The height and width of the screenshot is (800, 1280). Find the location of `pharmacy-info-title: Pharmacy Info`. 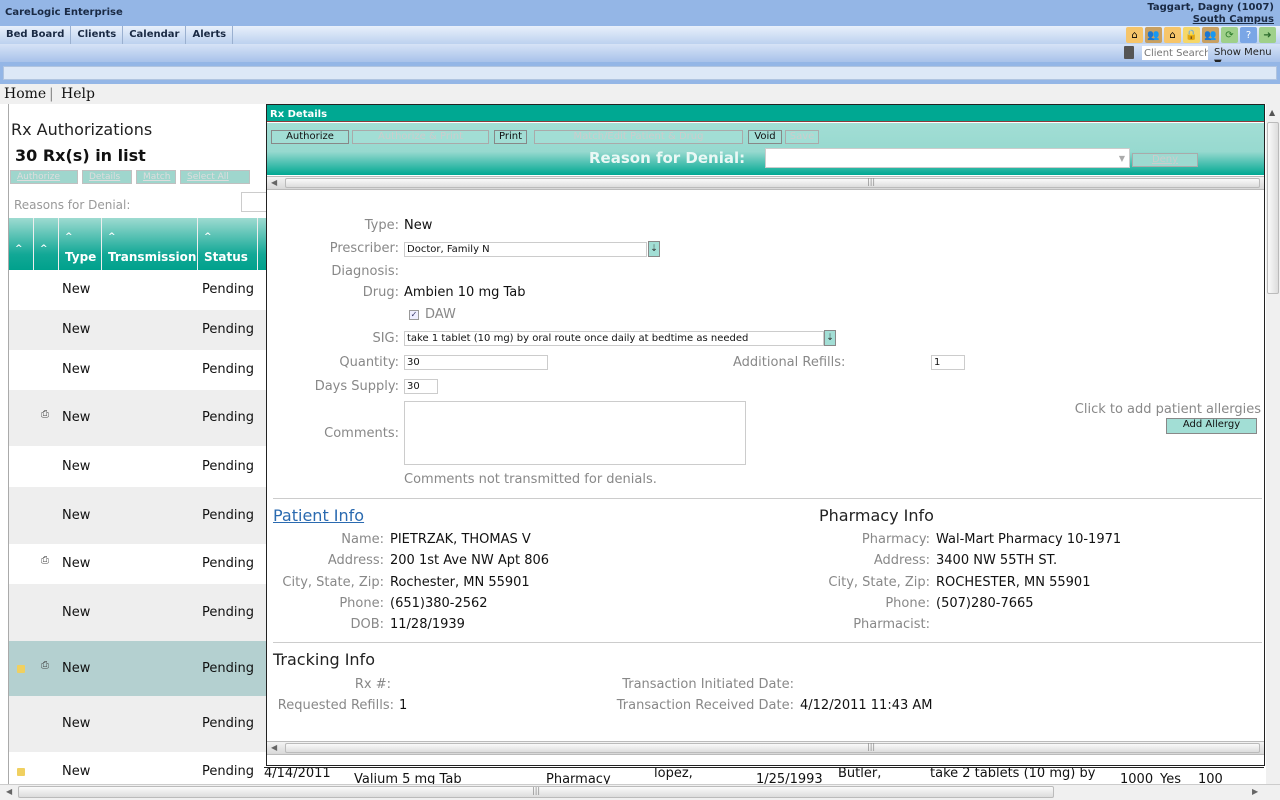

pharmacy-info-title: Pharmacy Info is located at coordinates (876, 515).